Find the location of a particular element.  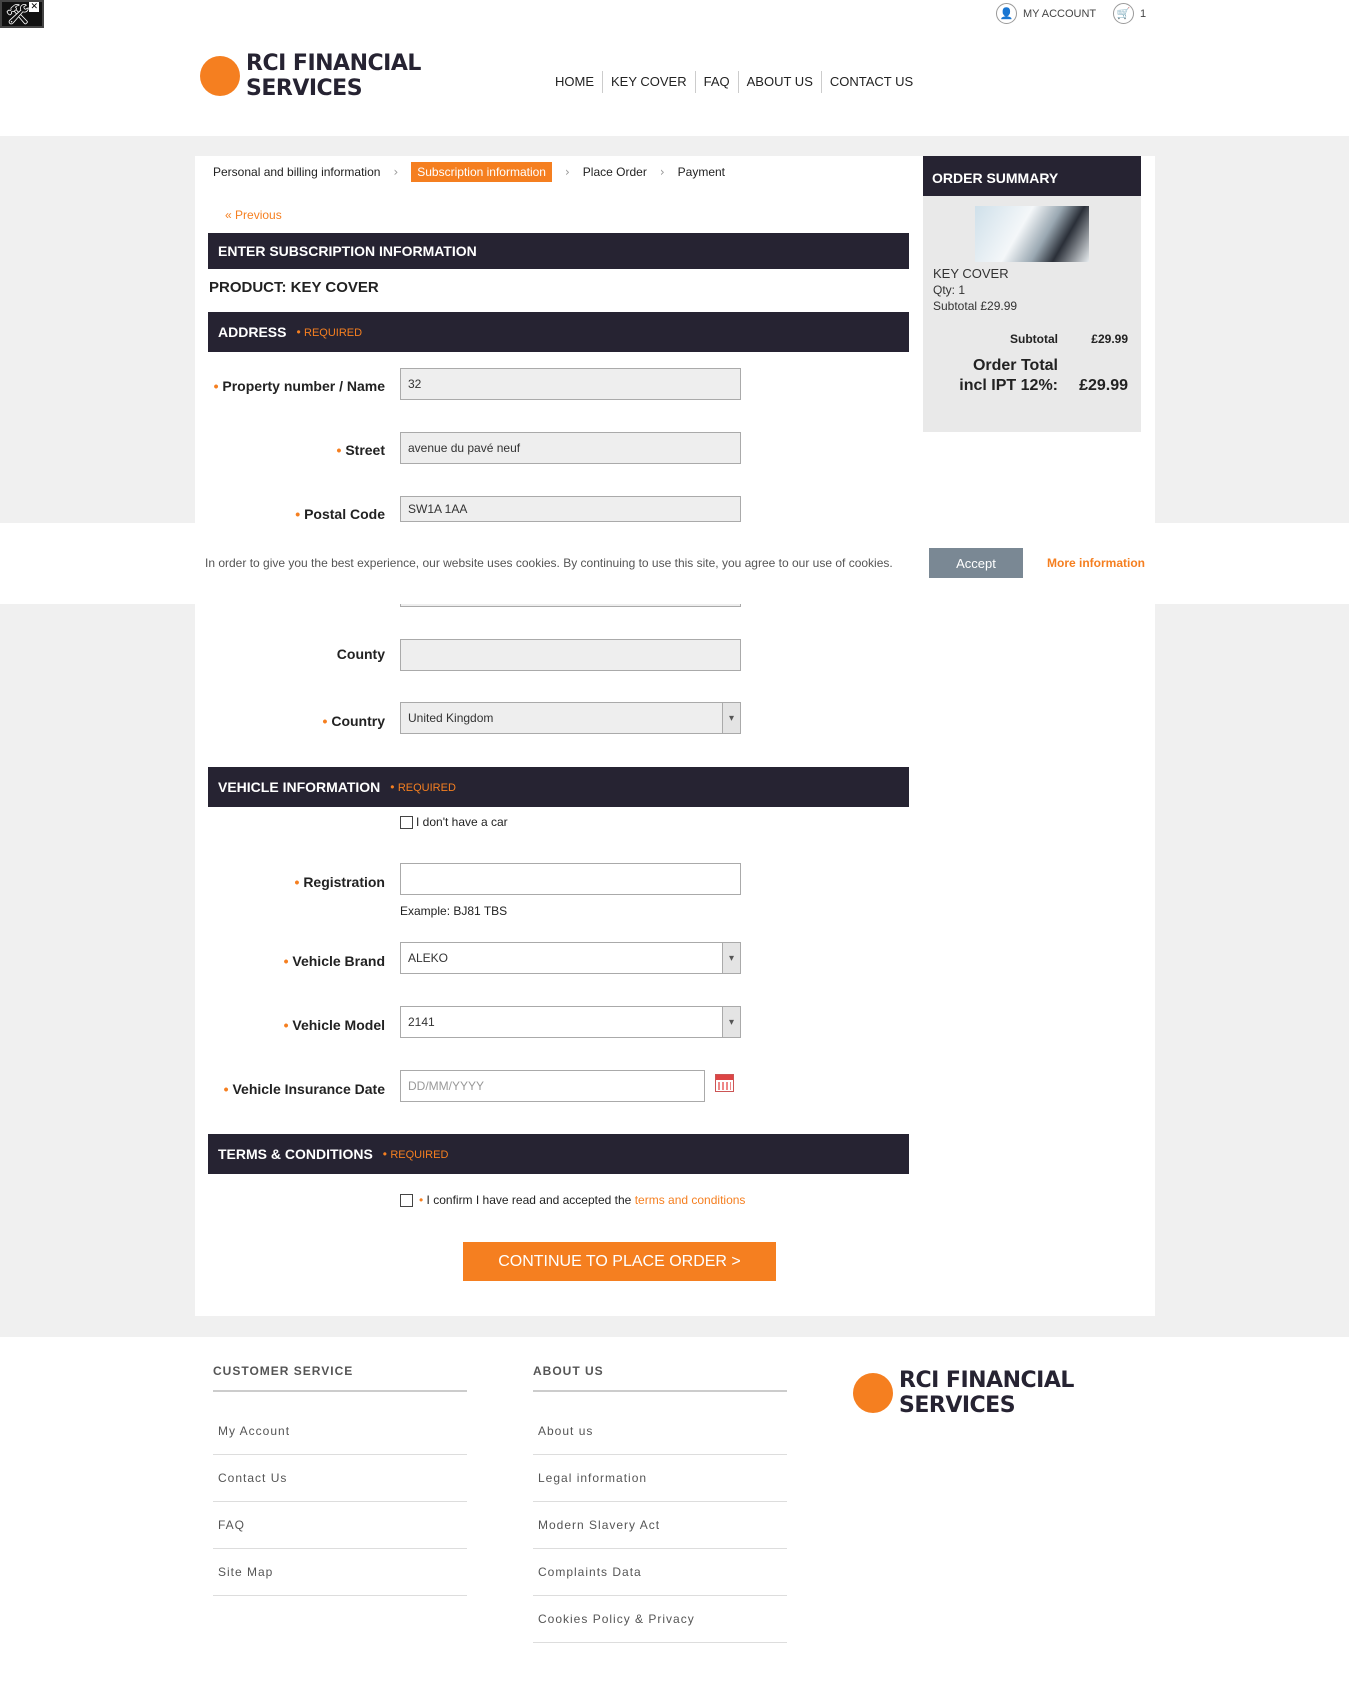

footer-link-faq: FAQ is located at coordinates (340, 1525).